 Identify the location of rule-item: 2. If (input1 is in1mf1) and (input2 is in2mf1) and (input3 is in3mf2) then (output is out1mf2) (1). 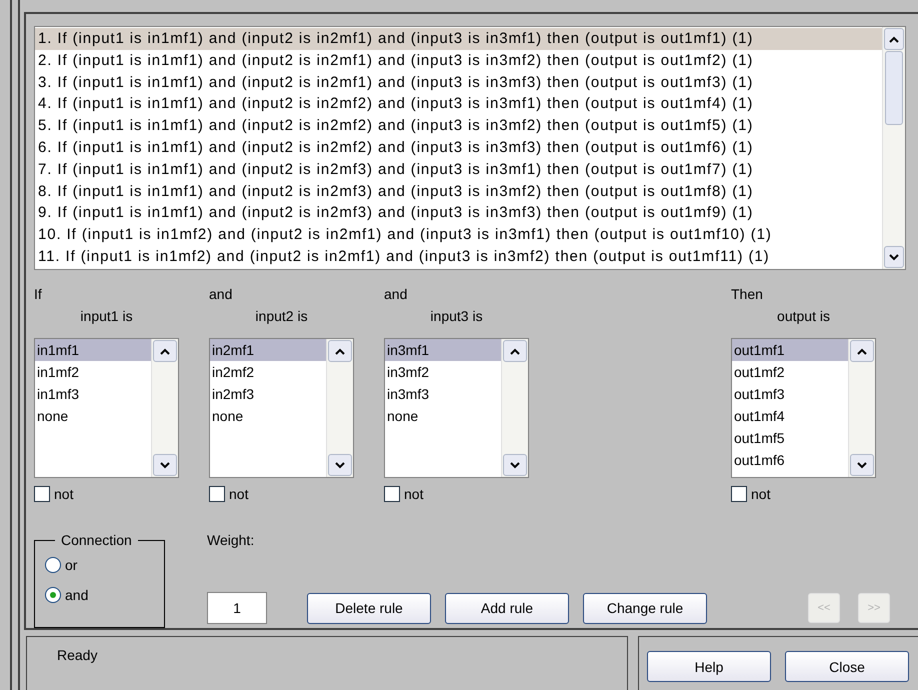
(458, 61).